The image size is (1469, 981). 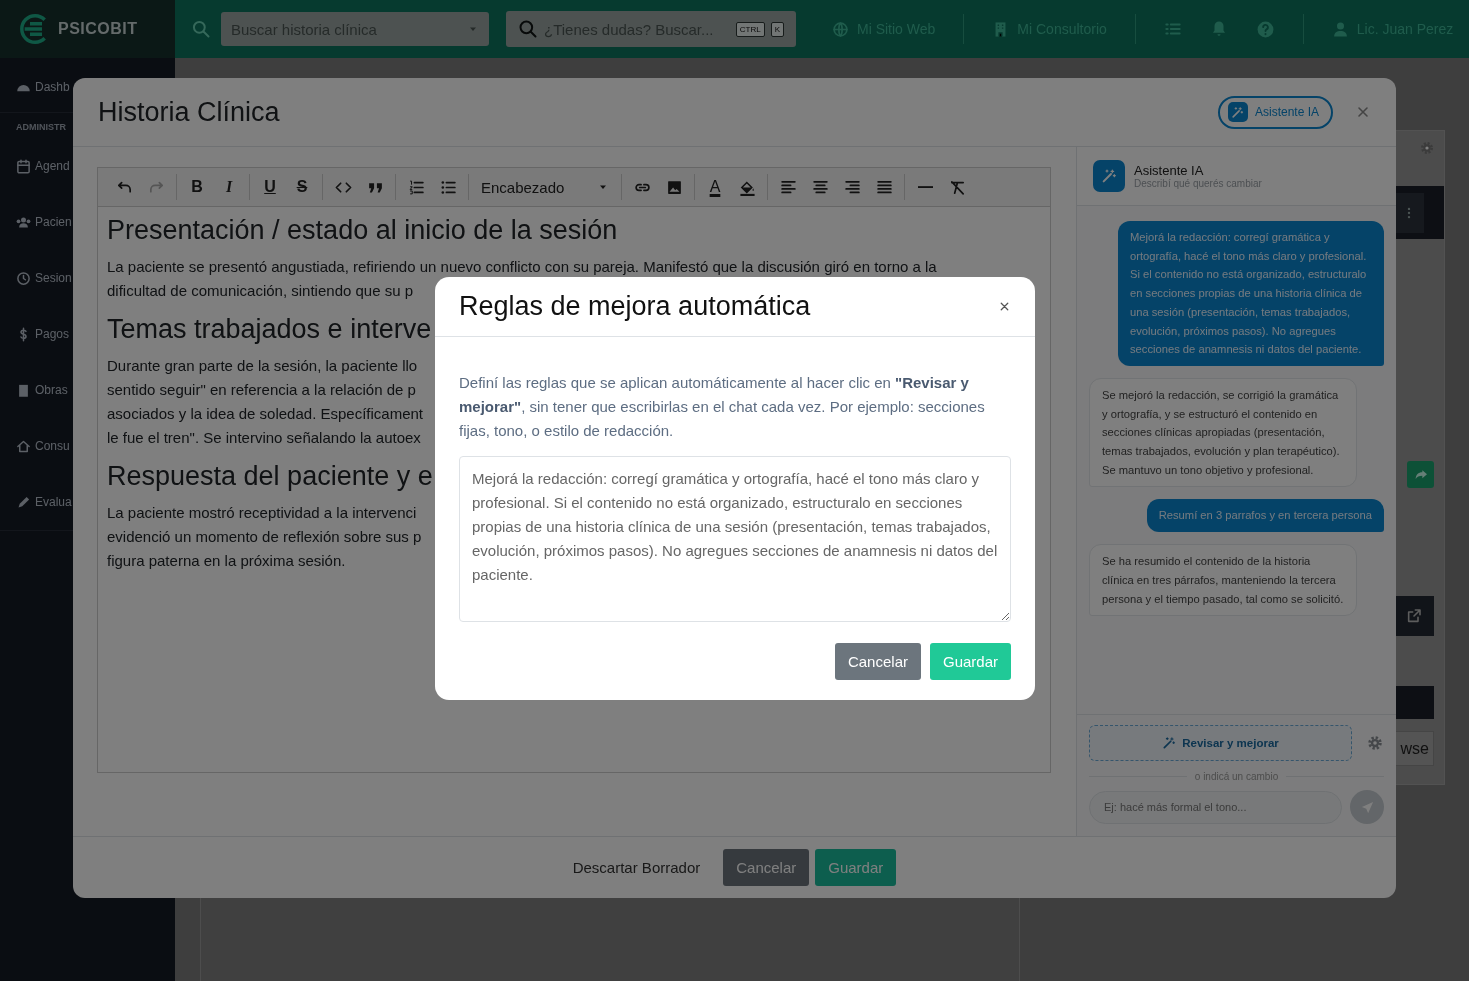 What do you see at coordinates (23, 166) in the screenshot?
I see `calendar-icon` at bounding box center [23, 166].